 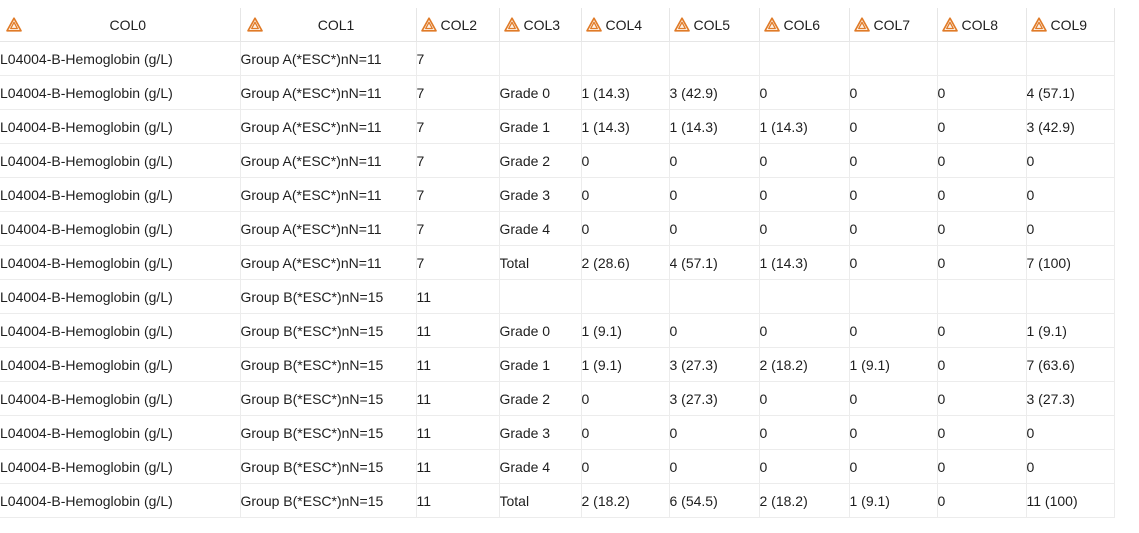 What do you see at coordinates (120, 25) in the screenshot?
I see `column-header-col0: COL0` at bounding box center [120, 25].